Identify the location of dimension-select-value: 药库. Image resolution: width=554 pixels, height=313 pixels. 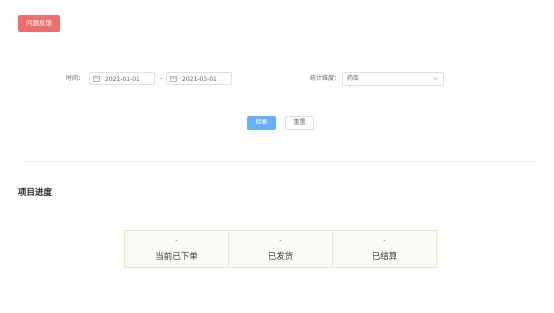
(353, 78).